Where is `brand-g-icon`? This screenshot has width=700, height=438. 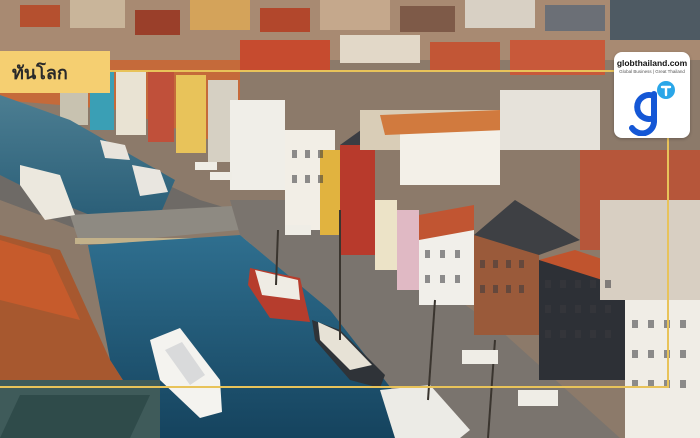 brand-g-icon is located at coordinates (652, 108).